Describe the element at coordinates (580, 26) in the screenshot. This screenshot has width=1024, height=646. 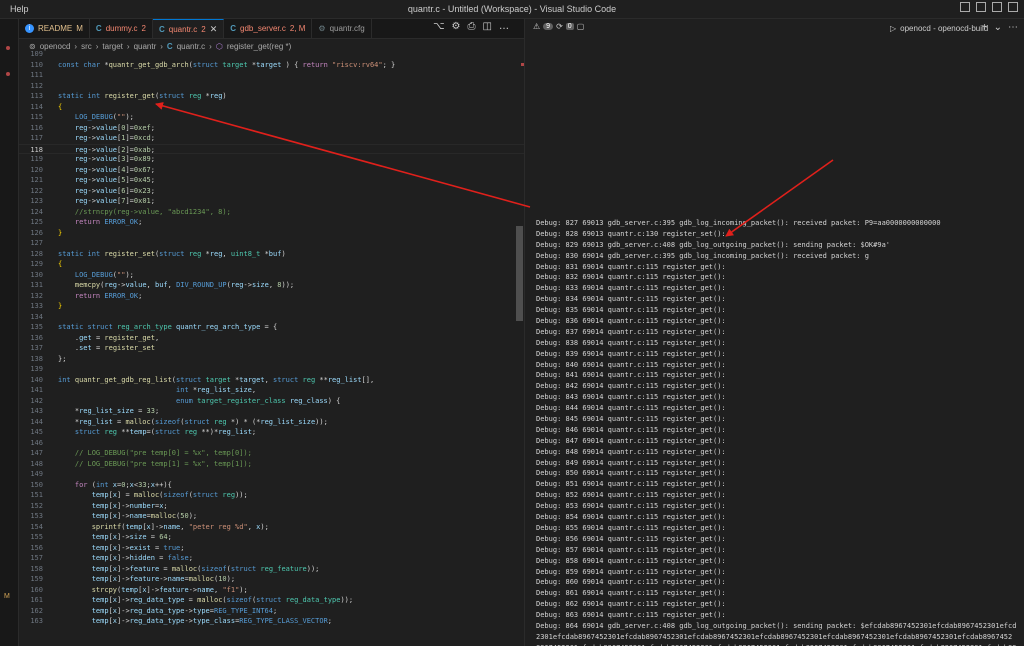
I see `terminal-icon: ▢` at that location.